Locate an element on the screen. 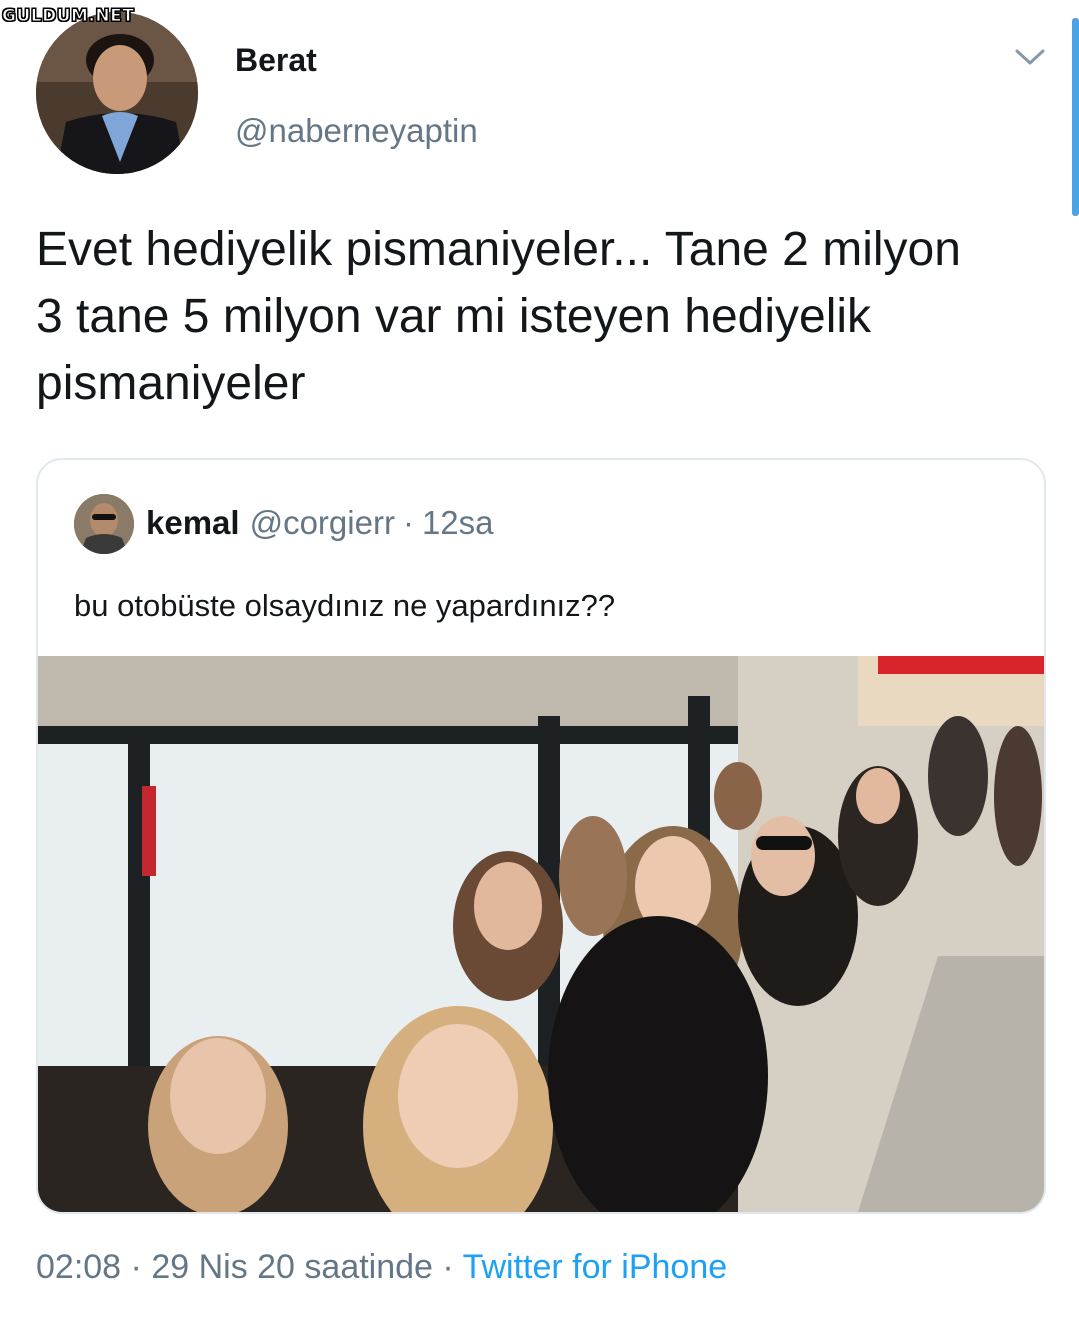 The image size is (1079, 1327). scroll-indicator is located at coordinates (1075, 117).